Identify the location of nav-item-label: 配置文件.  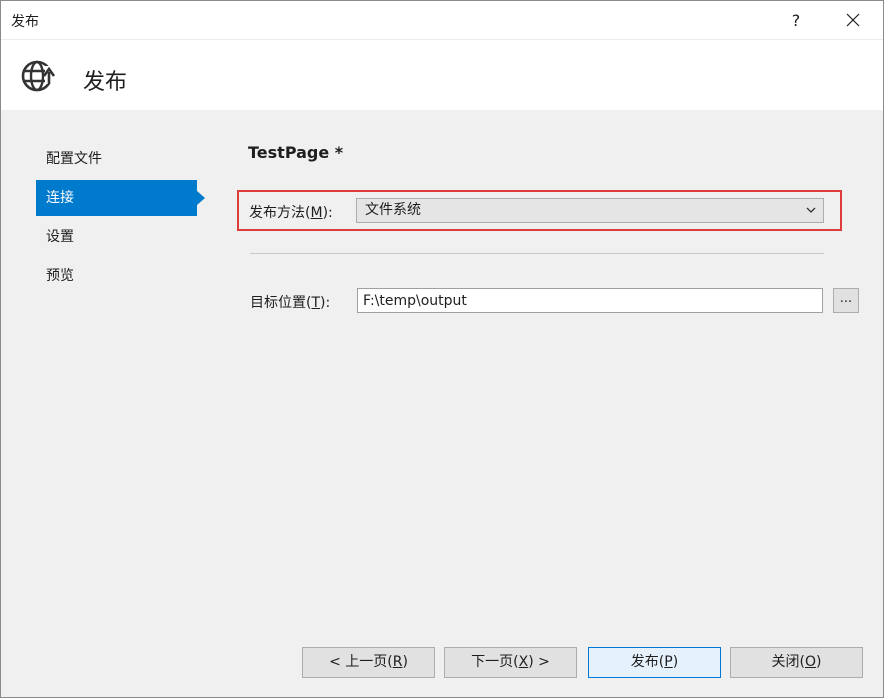
(74, 159).